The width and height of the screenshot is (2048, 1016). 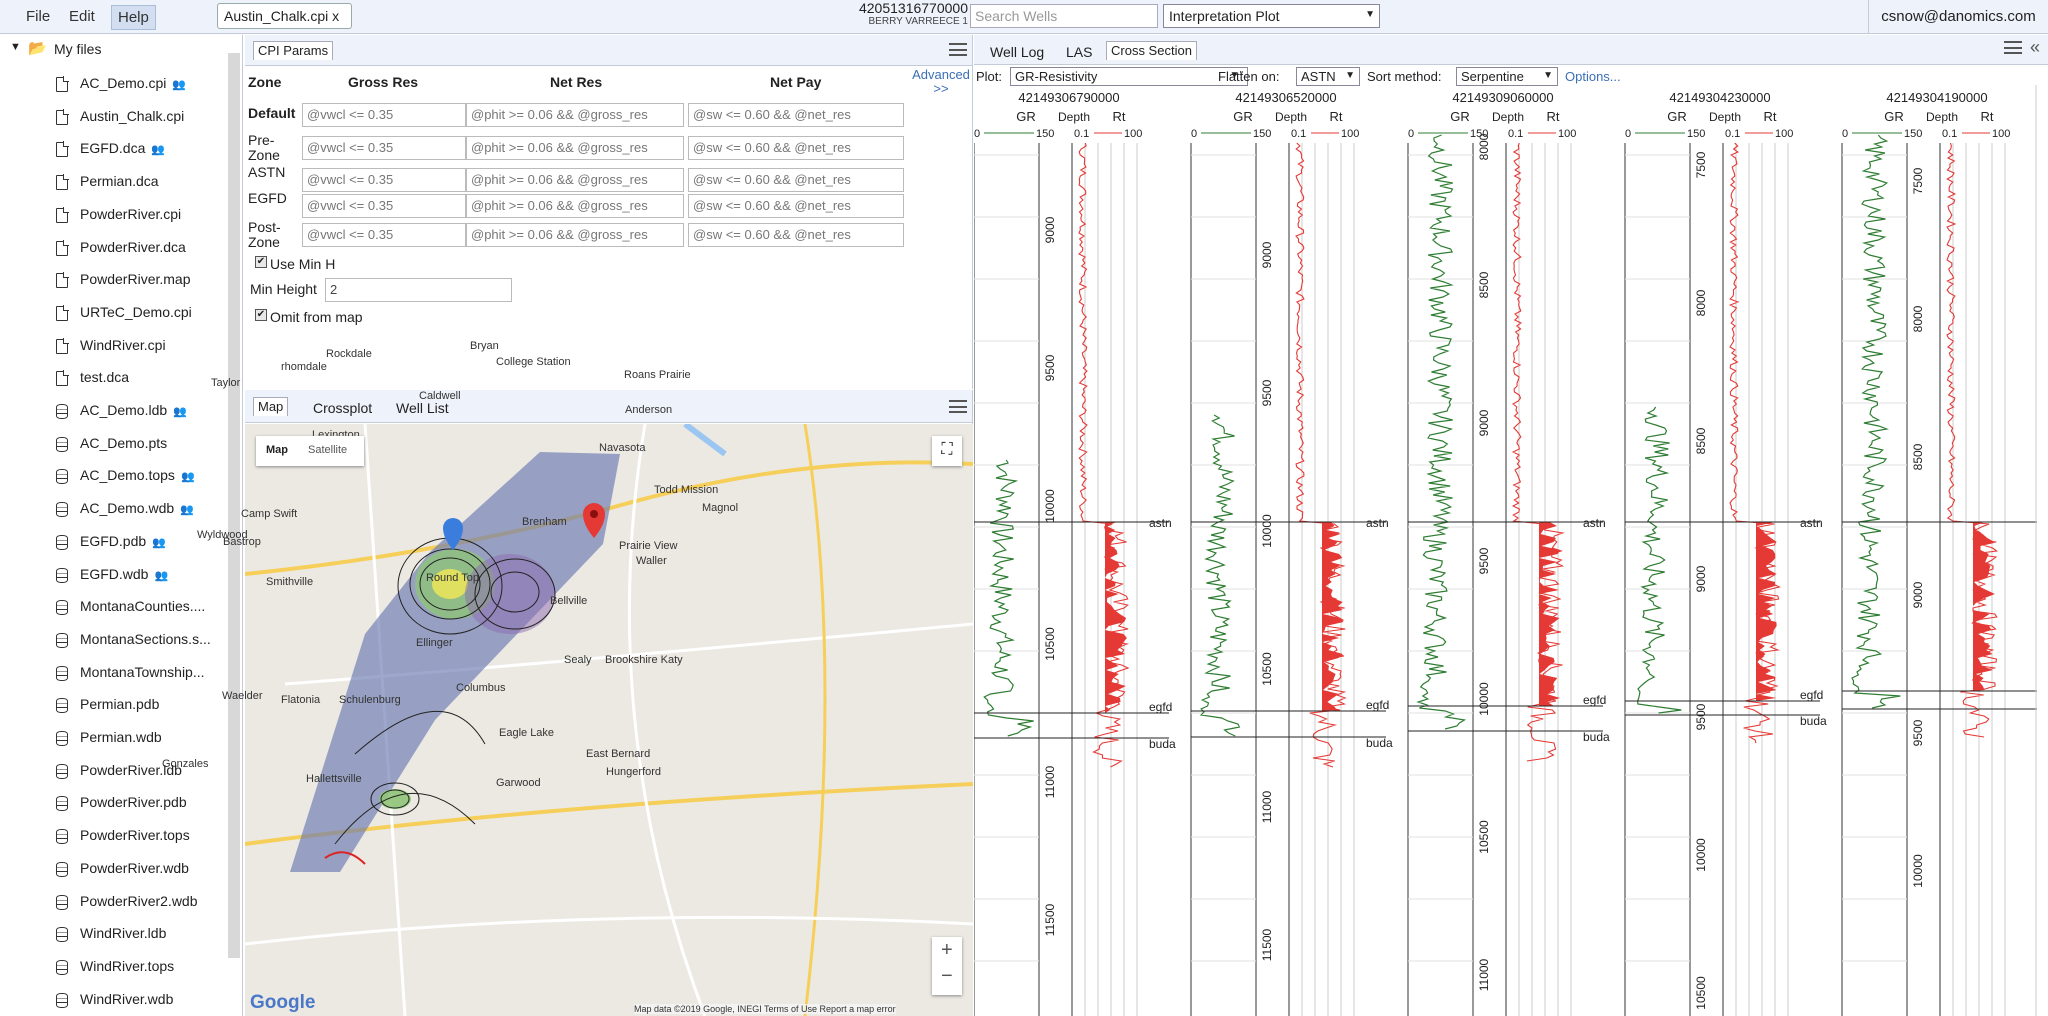 What do you see at coordinates (1079, 52) in the screenshot?
I see `tab-las: LAS` at bounding box center [1079, 52].